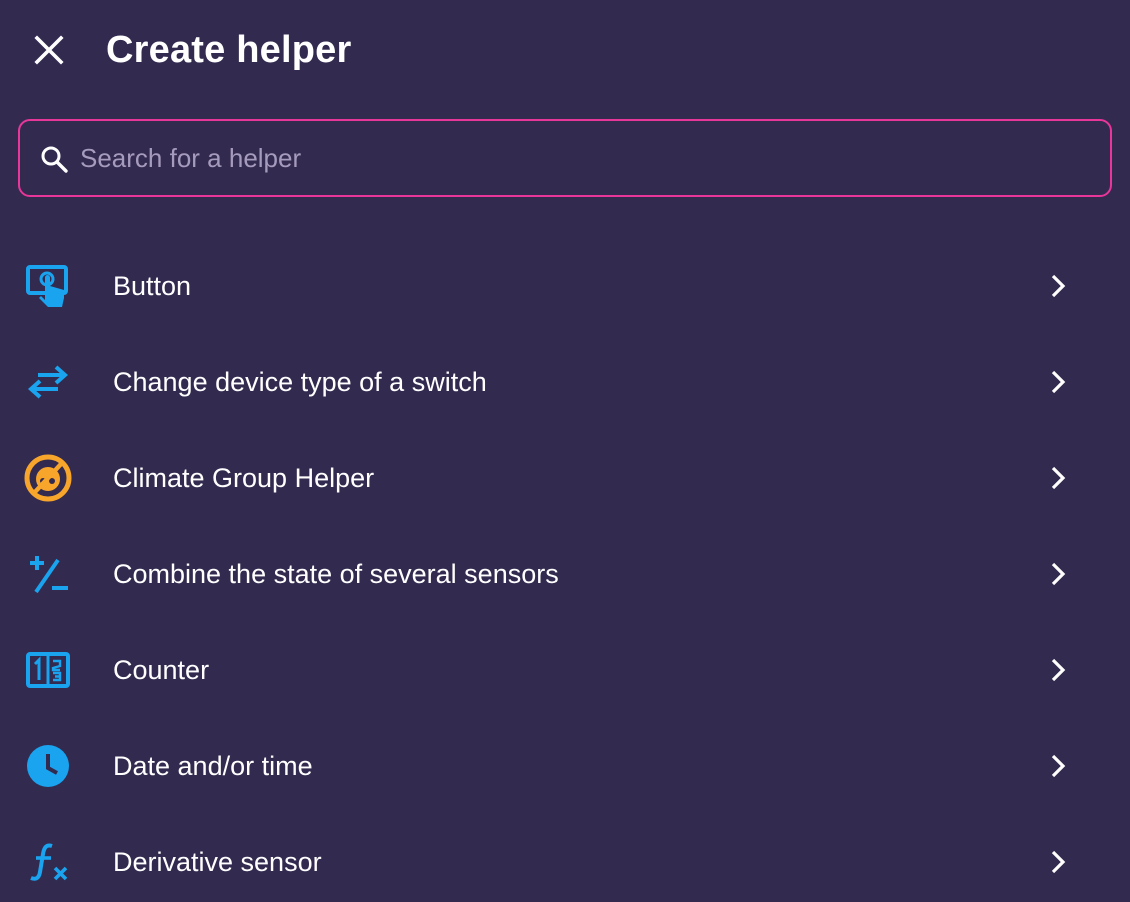  I want to click on list-item-date-time: Date and/or time, so click(565, 766).